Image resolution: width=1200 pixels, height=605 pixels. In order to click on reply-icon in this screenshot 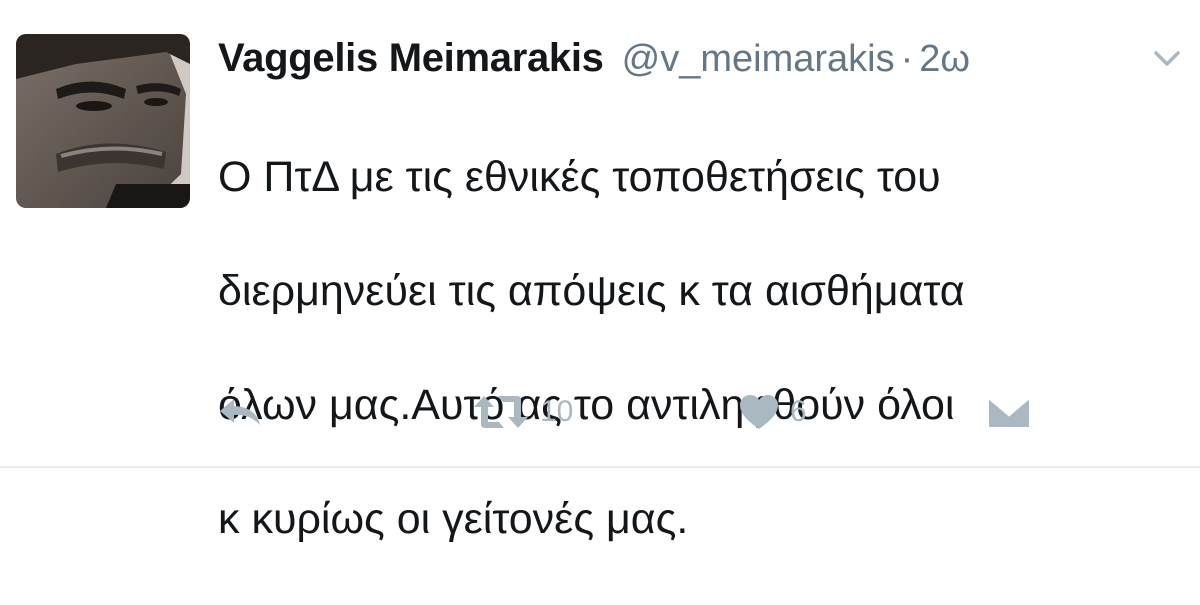, I will do `click(240, 412)`.